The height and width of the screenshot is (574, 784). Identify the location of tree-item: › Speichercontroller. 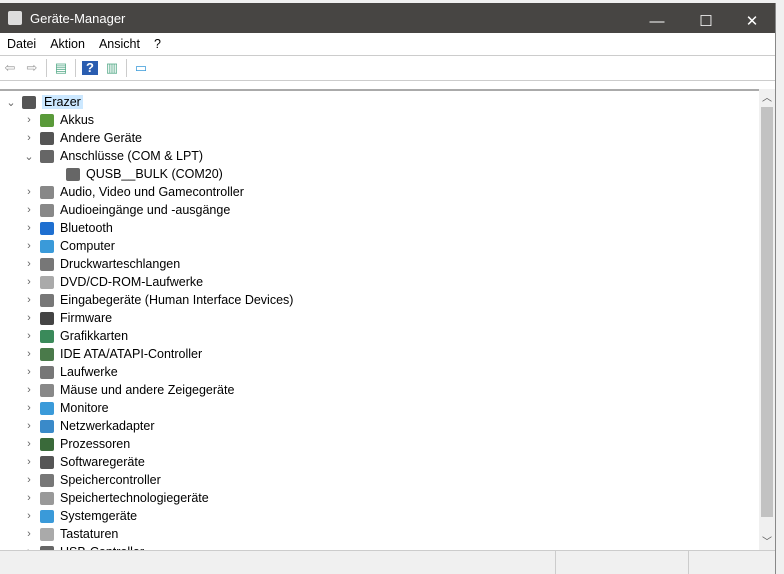
(91, 480).